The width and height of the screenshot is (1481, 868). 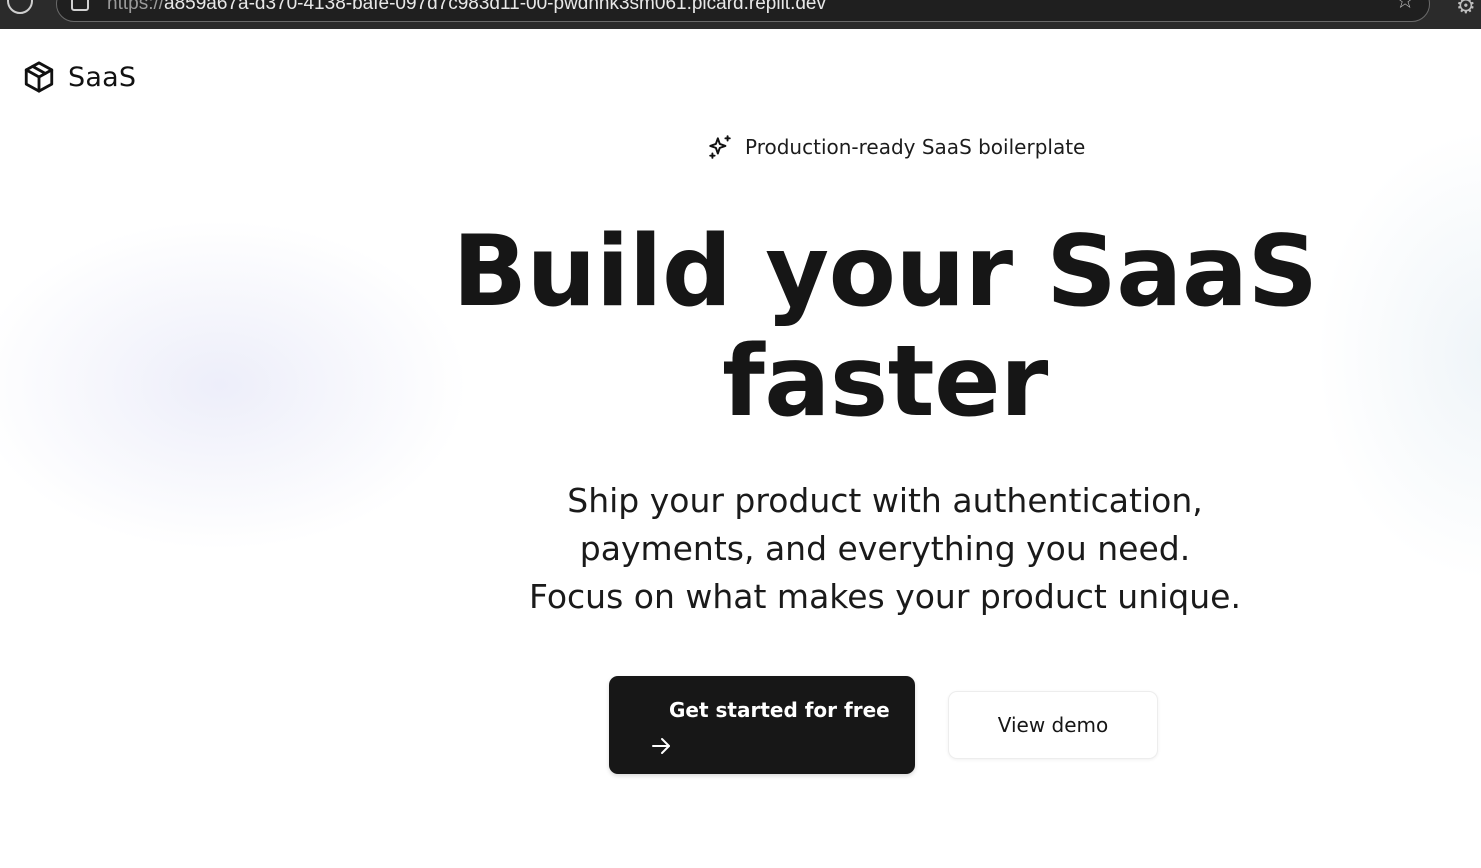 What do you see at coordinates (720, 147) in the screenshot?
I see `sparkles-icon` at bounding box center [720, 147].